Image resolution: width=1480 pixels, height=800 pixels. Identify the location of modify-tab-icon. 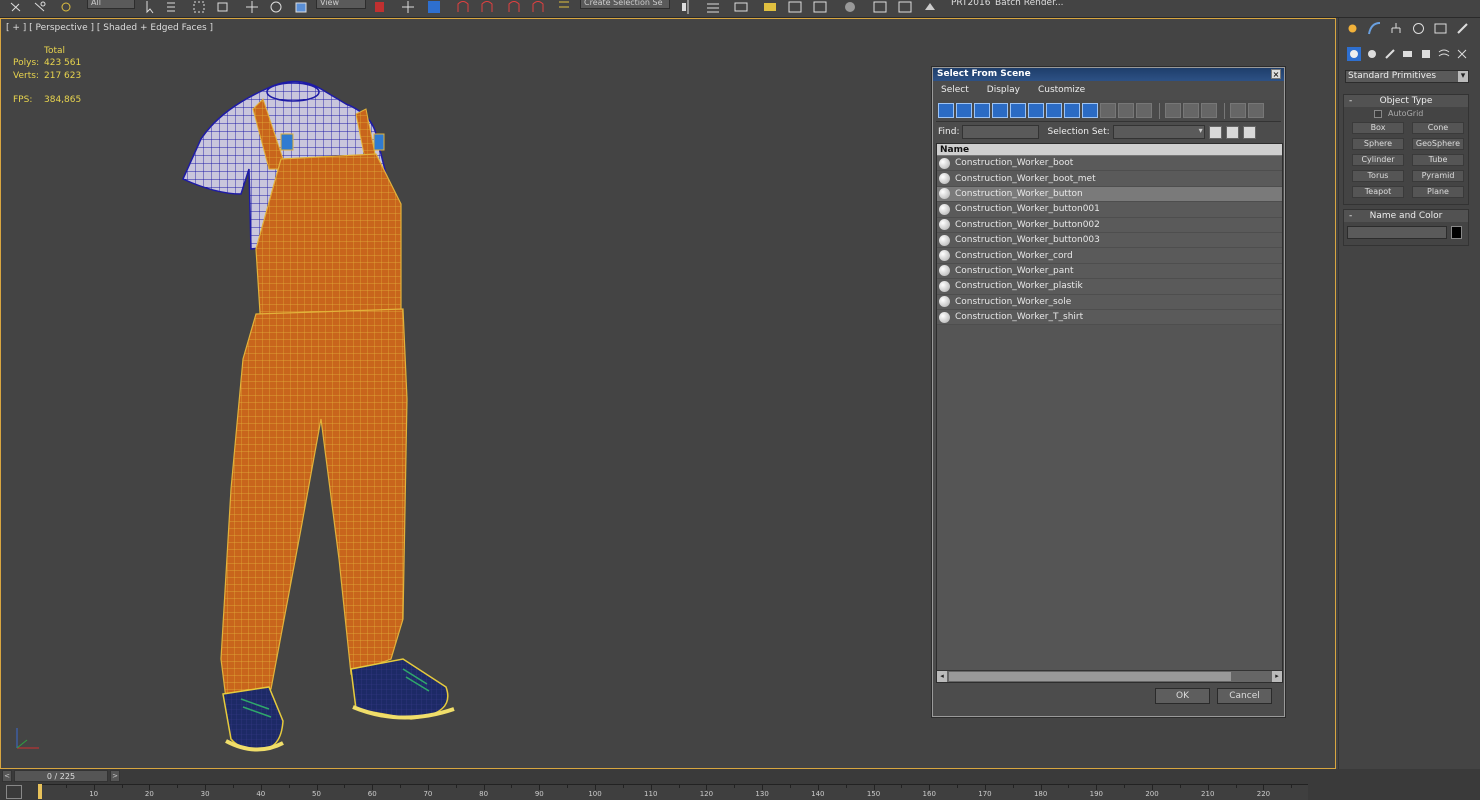
(1374, 28).